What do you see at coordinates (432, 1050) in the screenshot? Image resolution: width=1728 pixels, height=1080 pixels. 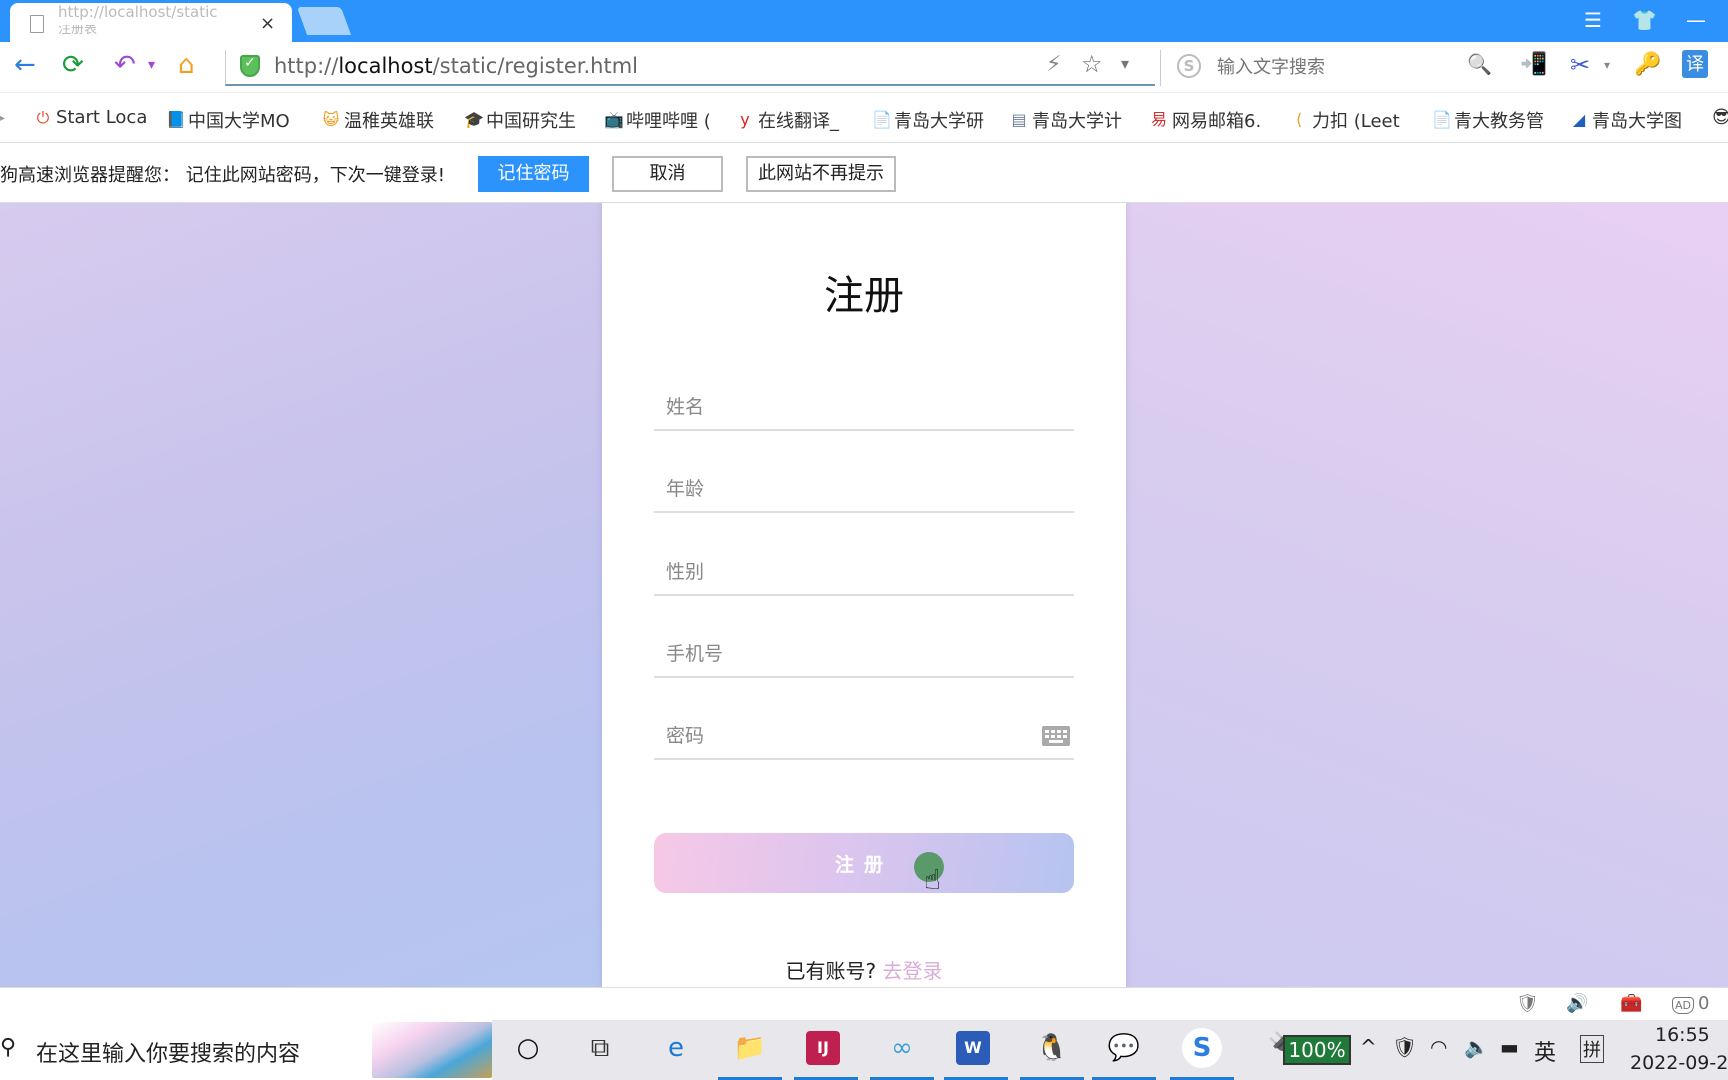 I see `search-highlight-image` at bounding box center [432, 1050].